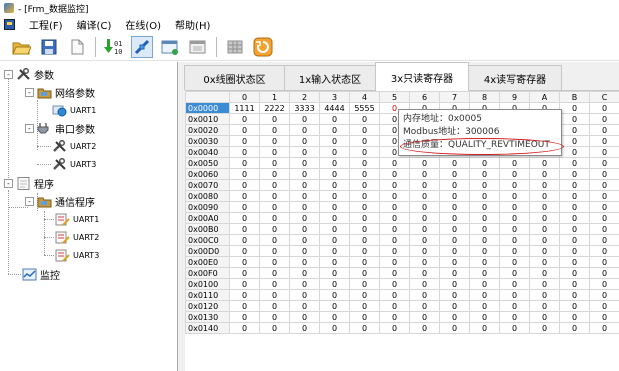  Describe the element at coordinates (234, 77) in the screenshot. I see `tab-coil-status: 0x线圈状态区` at that location.